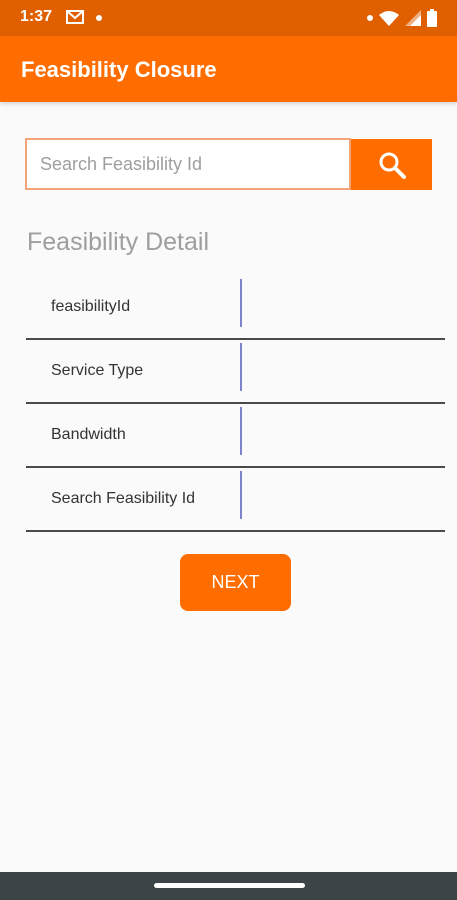  What do you see at coordinates (228, 69) in the screenshot?
I see `app-bar: Feasibility Closure` at bounding box center [228, 69].